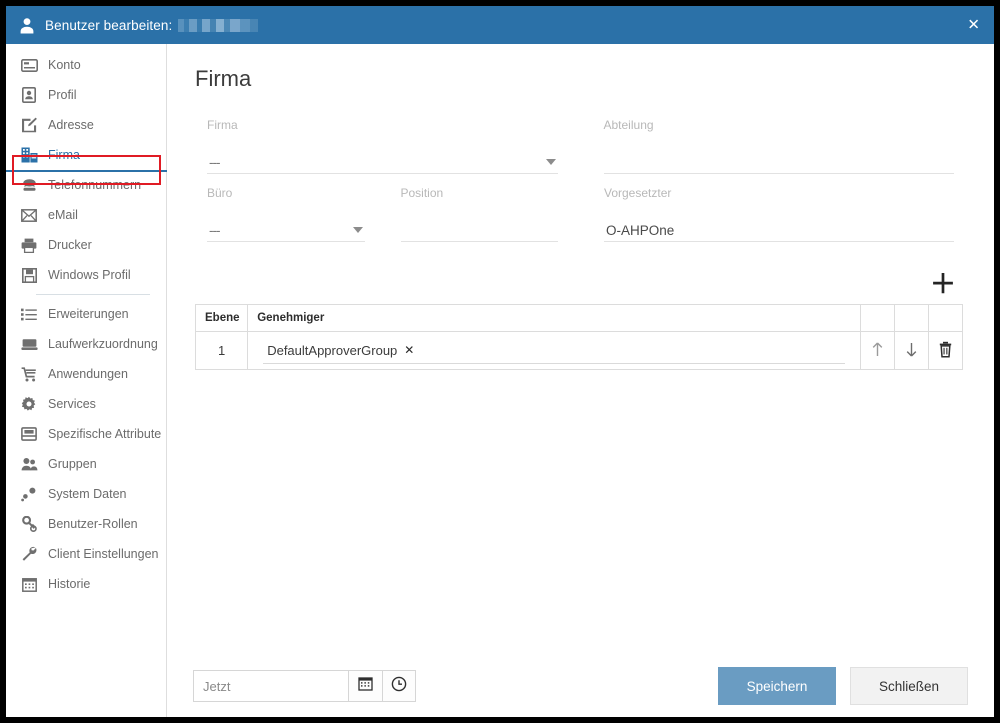 The image size is (1000, 723). What do you see at coordinates (29, 275) in the screenshot?
I see `floppy-disk-icon` at bounding box center [29, 275].